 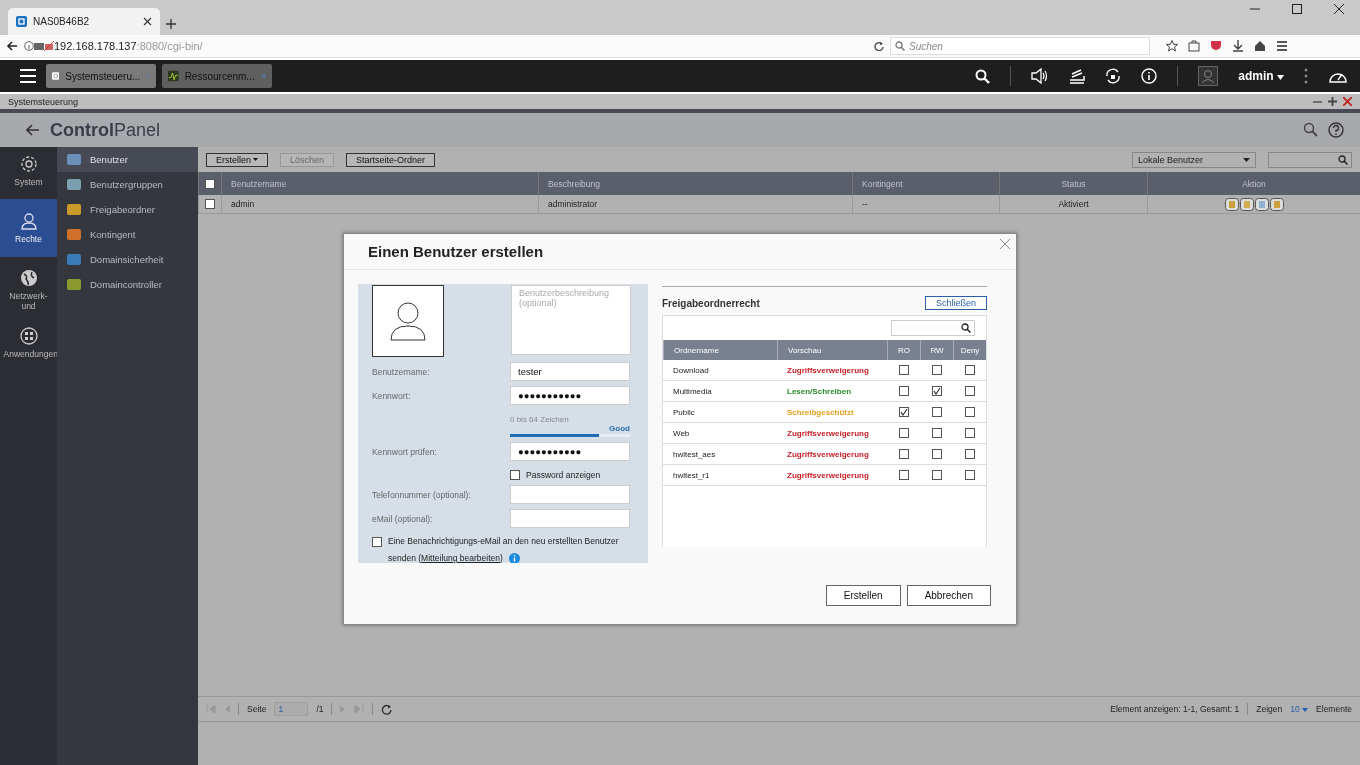 I want to click on column-header: Kontingent, so click(x=925, y=183).